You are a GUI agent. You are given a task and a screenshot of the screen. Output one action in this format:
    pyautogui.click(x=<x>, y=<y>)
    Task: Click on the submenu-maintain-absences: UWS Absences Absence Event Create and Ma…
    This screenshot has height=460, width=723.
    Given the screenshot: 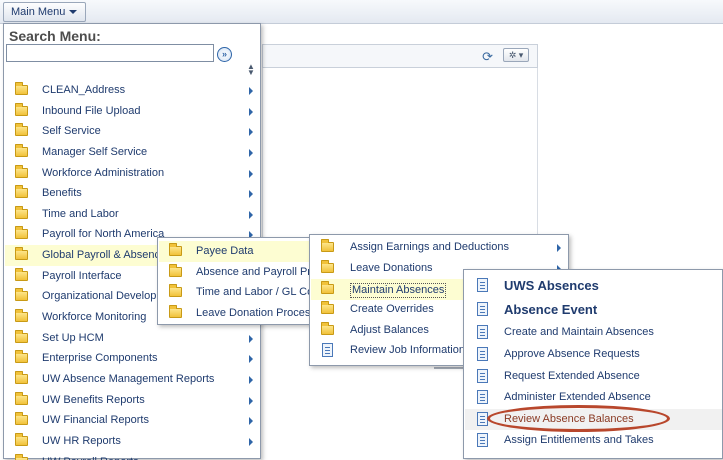 What is the action you would take?
    pyautogui.click(x=593, y=364)
    